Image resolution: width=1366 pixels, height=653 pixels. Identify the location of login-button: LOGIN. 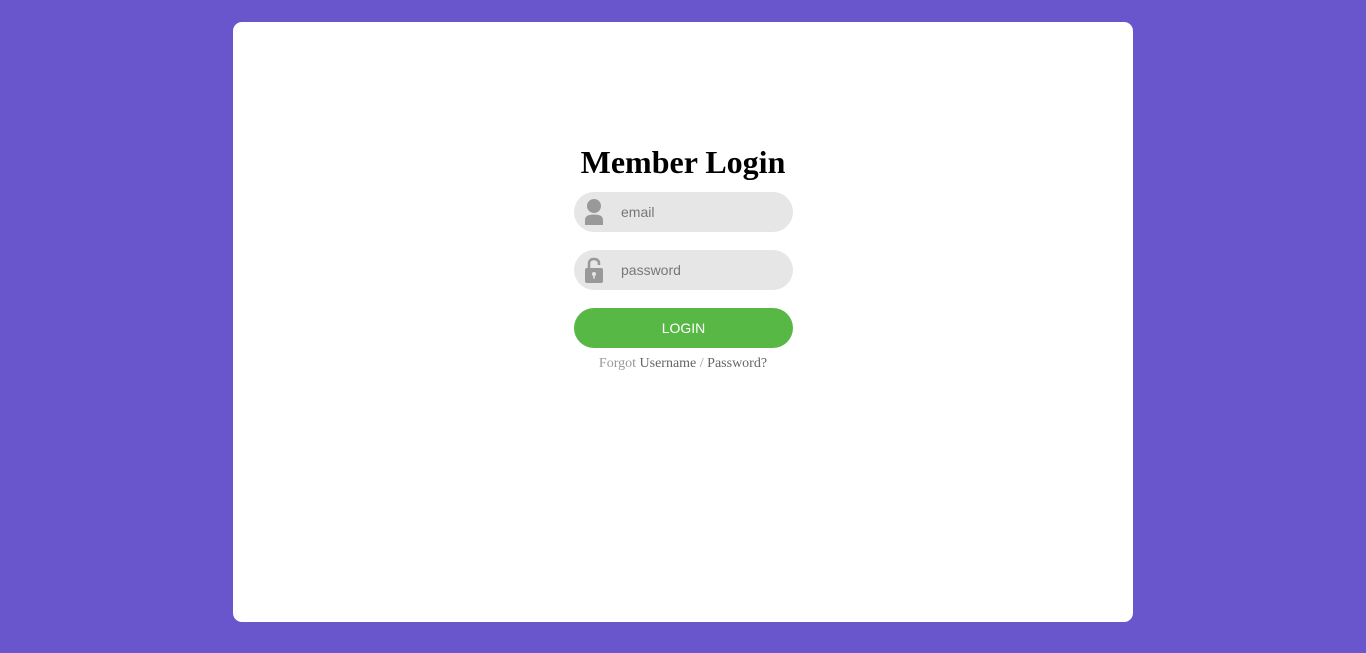
(683, 328).